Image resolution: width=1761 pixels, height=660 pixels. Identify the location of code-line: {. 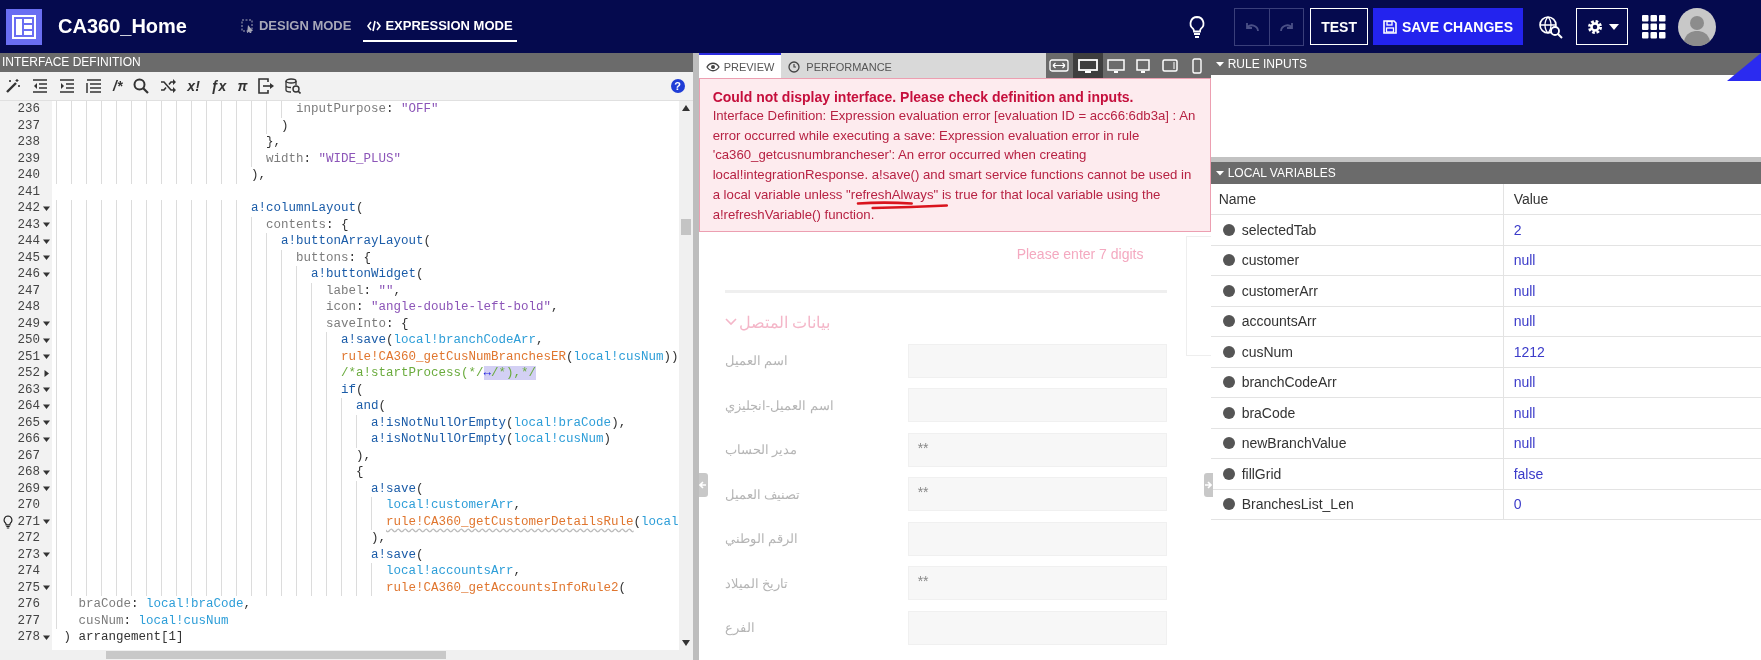
(360, 472).